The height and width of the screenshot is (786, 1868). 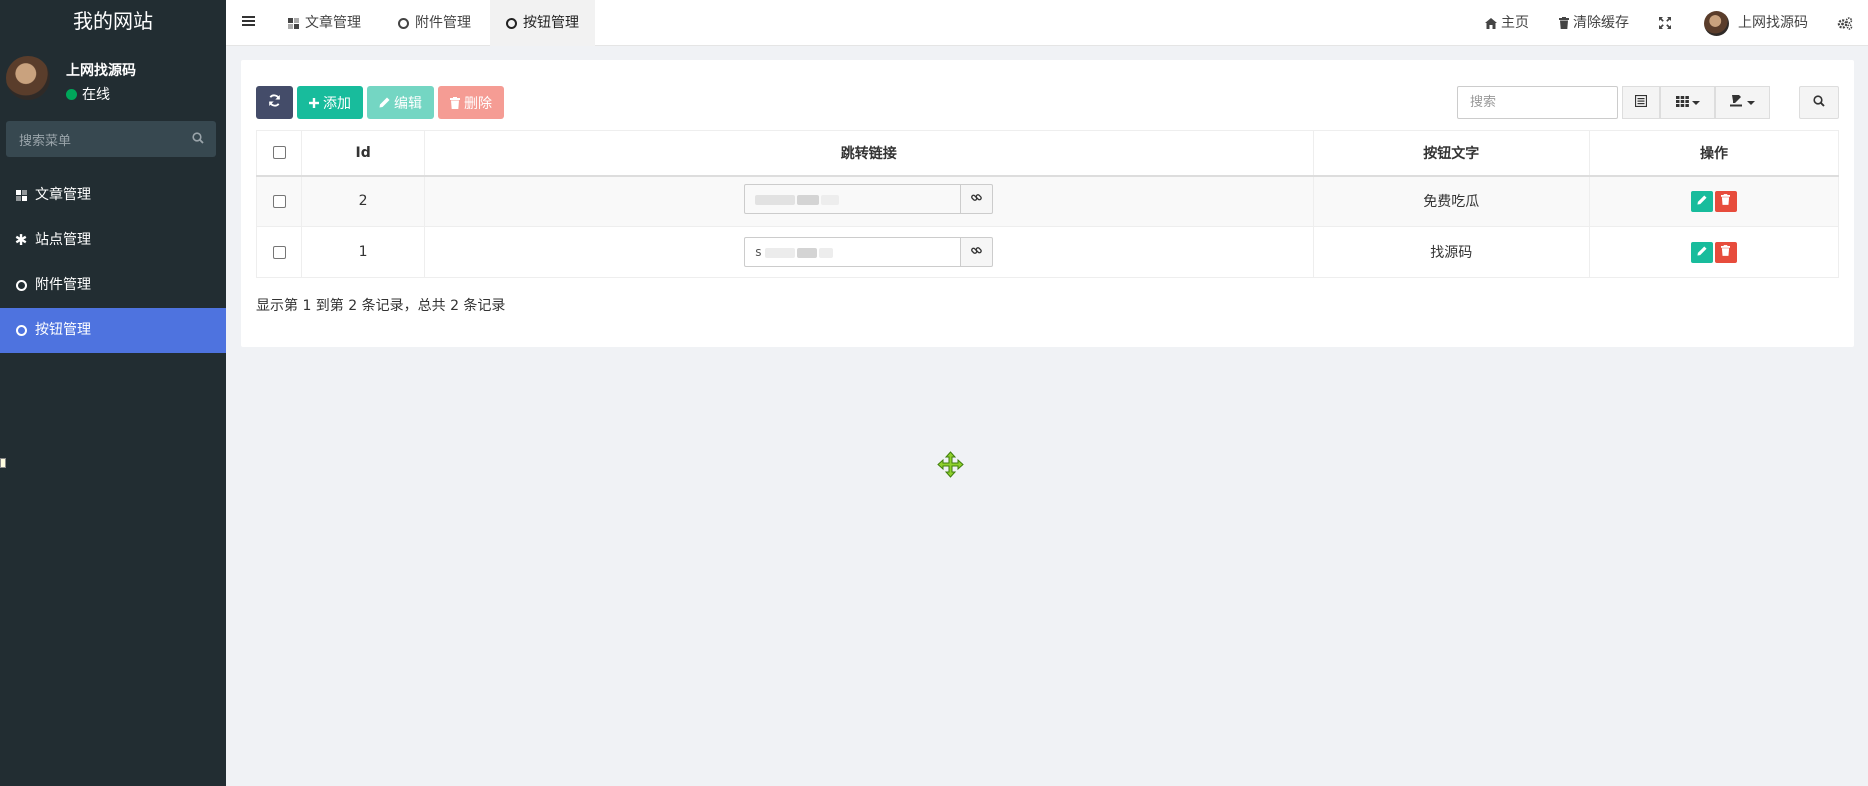 What do you see at coordinates (1714, 153) in the screenshot?
I see `column-header-actions: 操作` at bounding box center [1714, 153].